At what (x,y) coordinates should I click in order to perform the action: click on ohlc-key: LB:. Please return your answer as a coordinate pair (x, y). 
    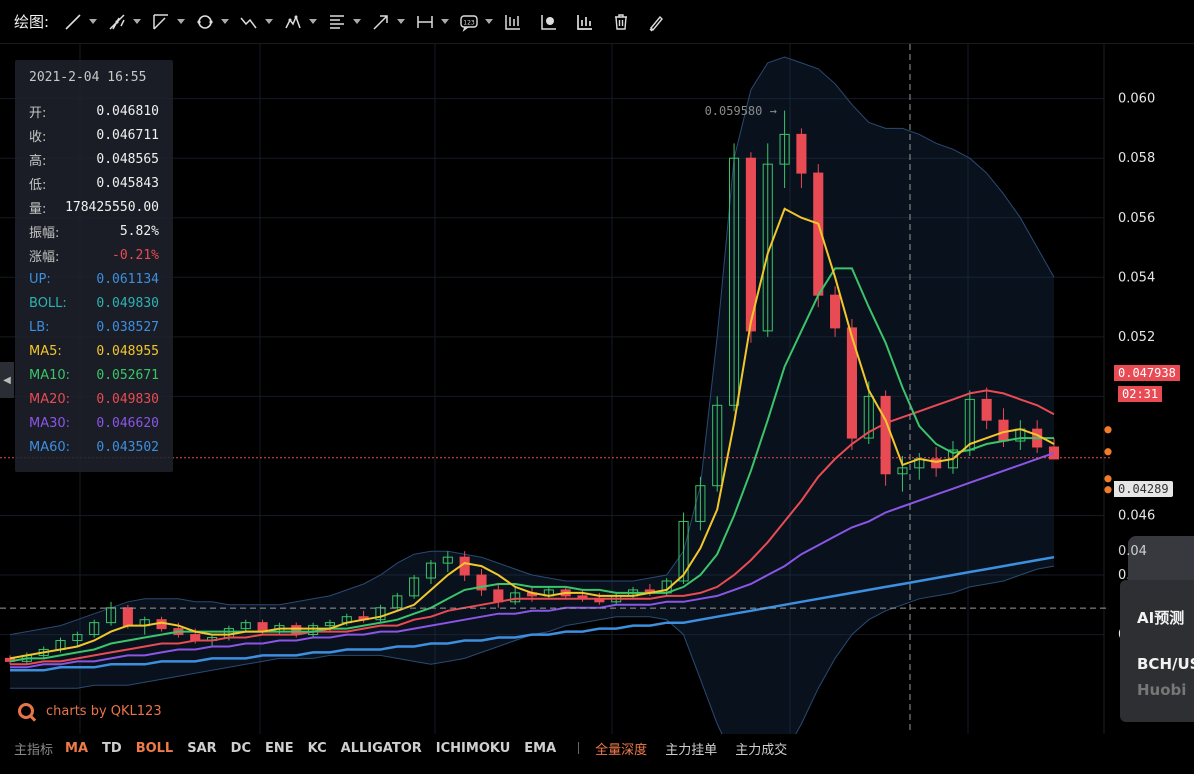
    Looking at the image, I should click on (39, 327).